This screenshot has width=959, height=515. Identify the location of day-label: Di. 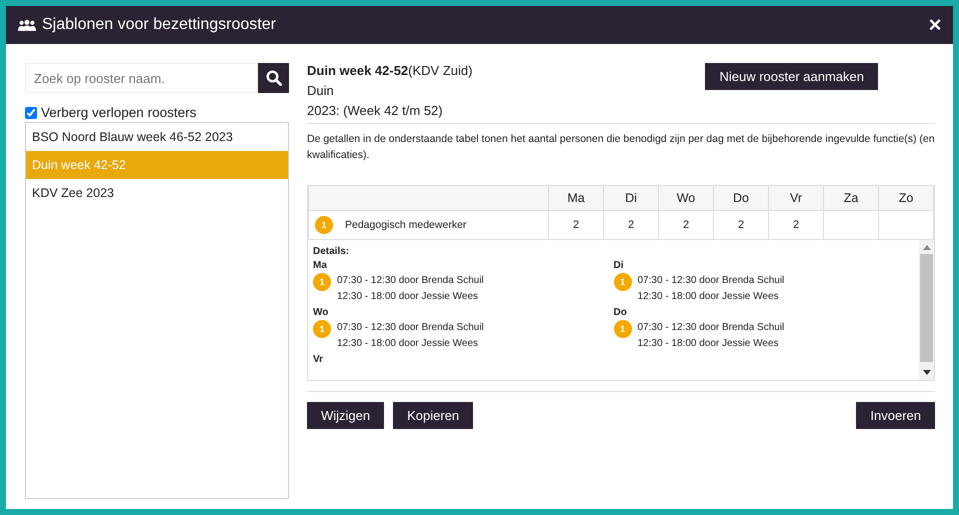
(619, 265).